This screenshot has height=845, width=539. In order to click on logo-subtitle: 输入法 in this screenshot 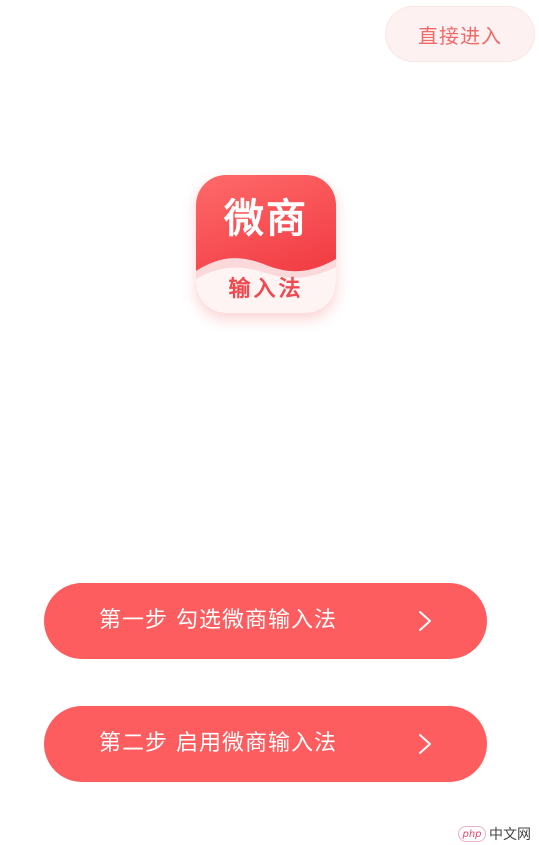, I will do `click(266, 289)`.